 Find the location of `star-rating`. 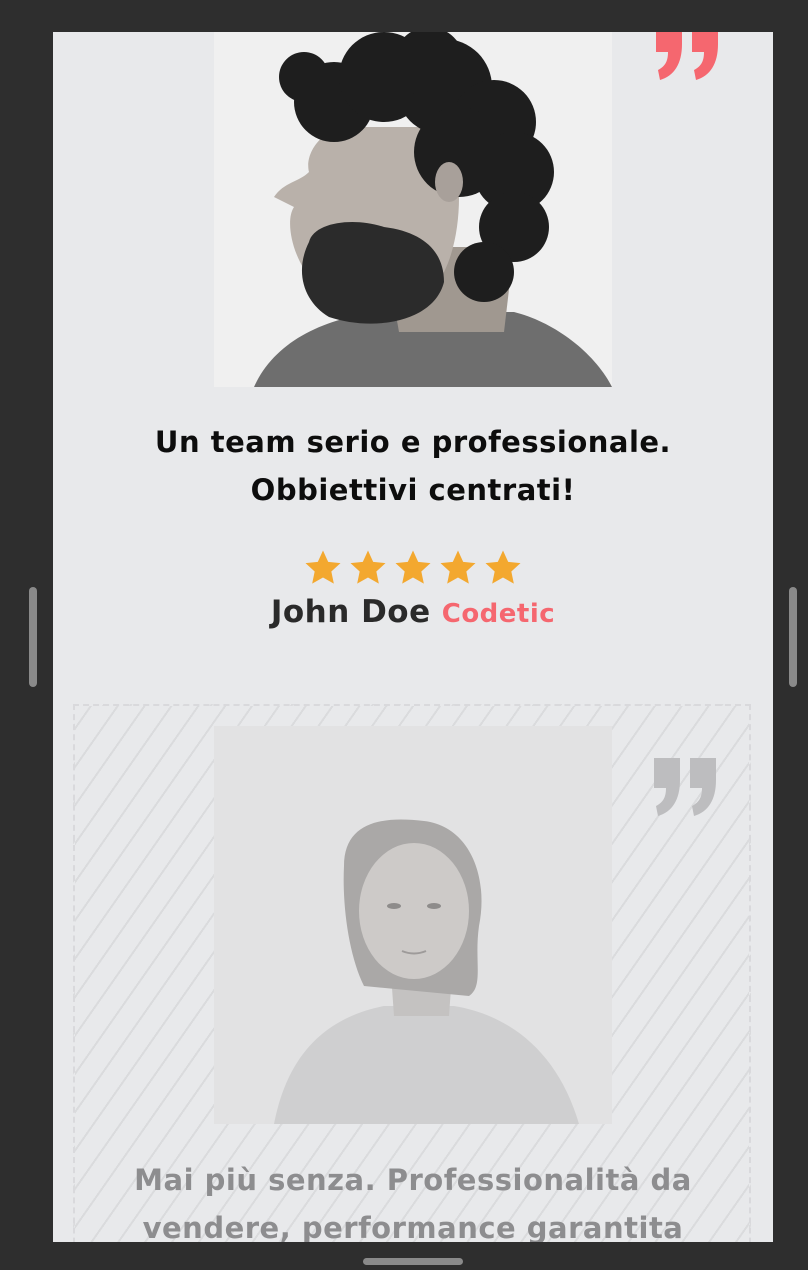

star-rating is located at coordinates (413, 568).